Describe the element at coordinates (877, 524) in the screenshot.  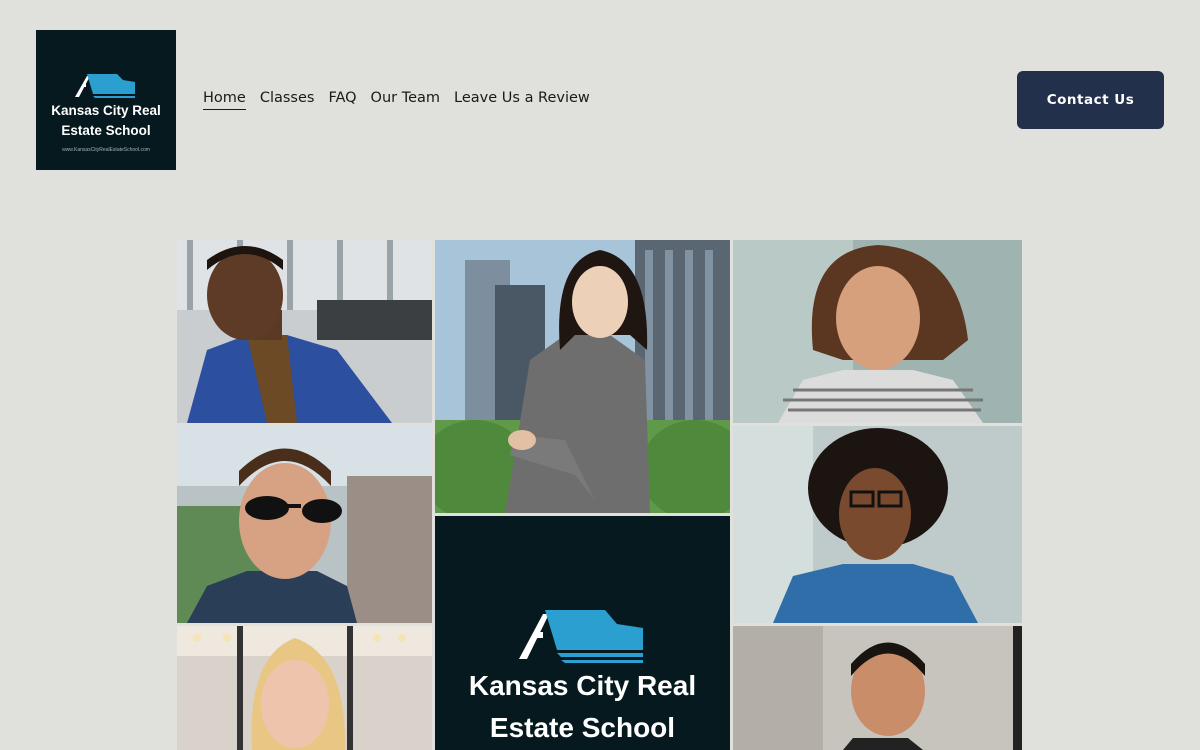
I see `photo-woman-glasses` at that location.